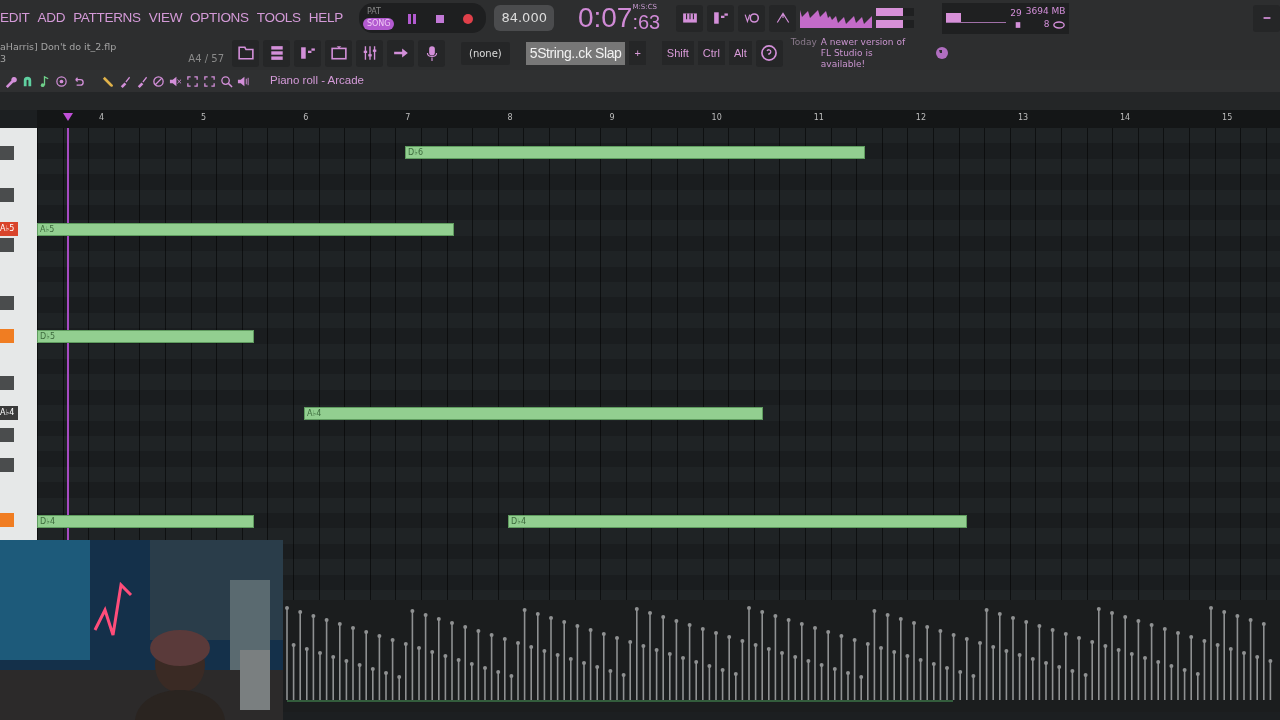  Describe the element at coordinates (1023, 118) in the screenshot. I see `bar-number: 13` at that location.